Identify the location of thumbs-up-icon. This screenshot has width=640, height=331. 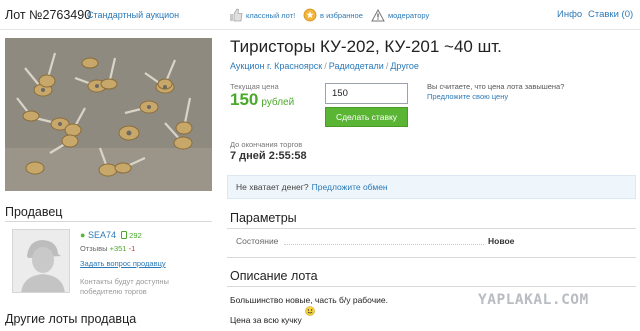
(236, 15).